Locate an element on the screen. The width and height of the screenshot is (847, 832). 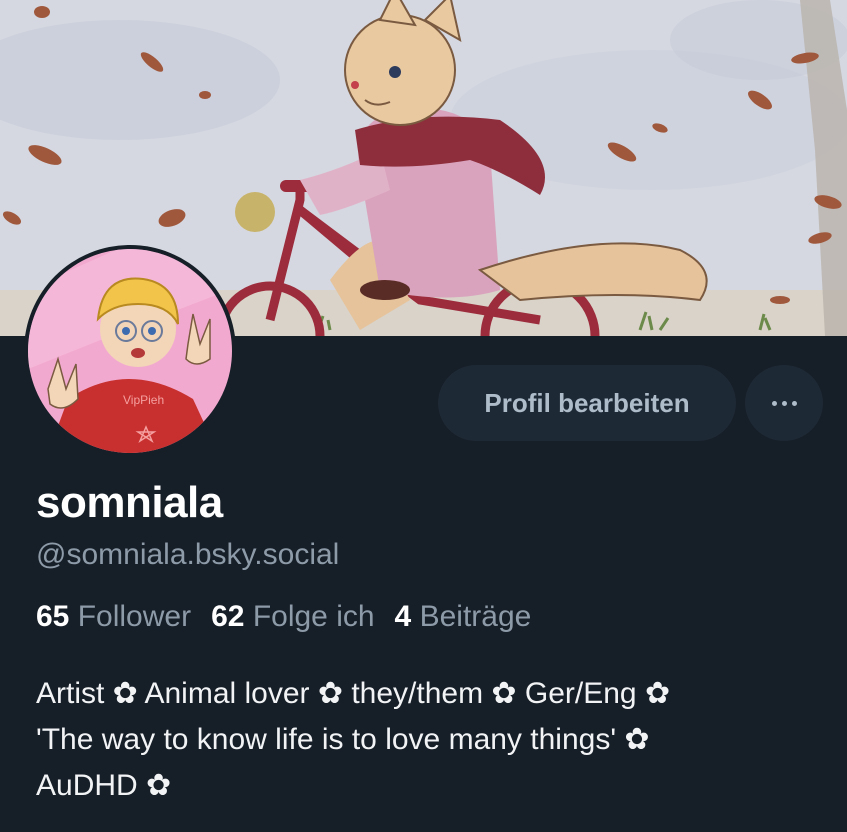
edit-profile-label: Profil bearbeiten is located at coordinates (587, 402).